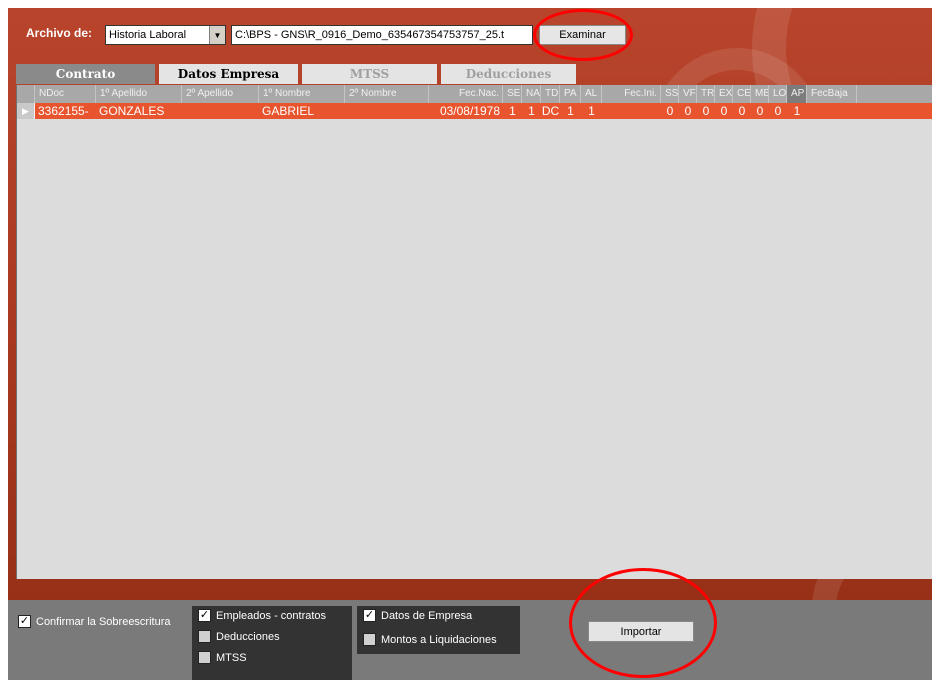 The image size is (932, 680). Describe the element at coordinates (439, 639) in the screenshot. I see `montos-label: Montos a Liquidaciones` at that location.